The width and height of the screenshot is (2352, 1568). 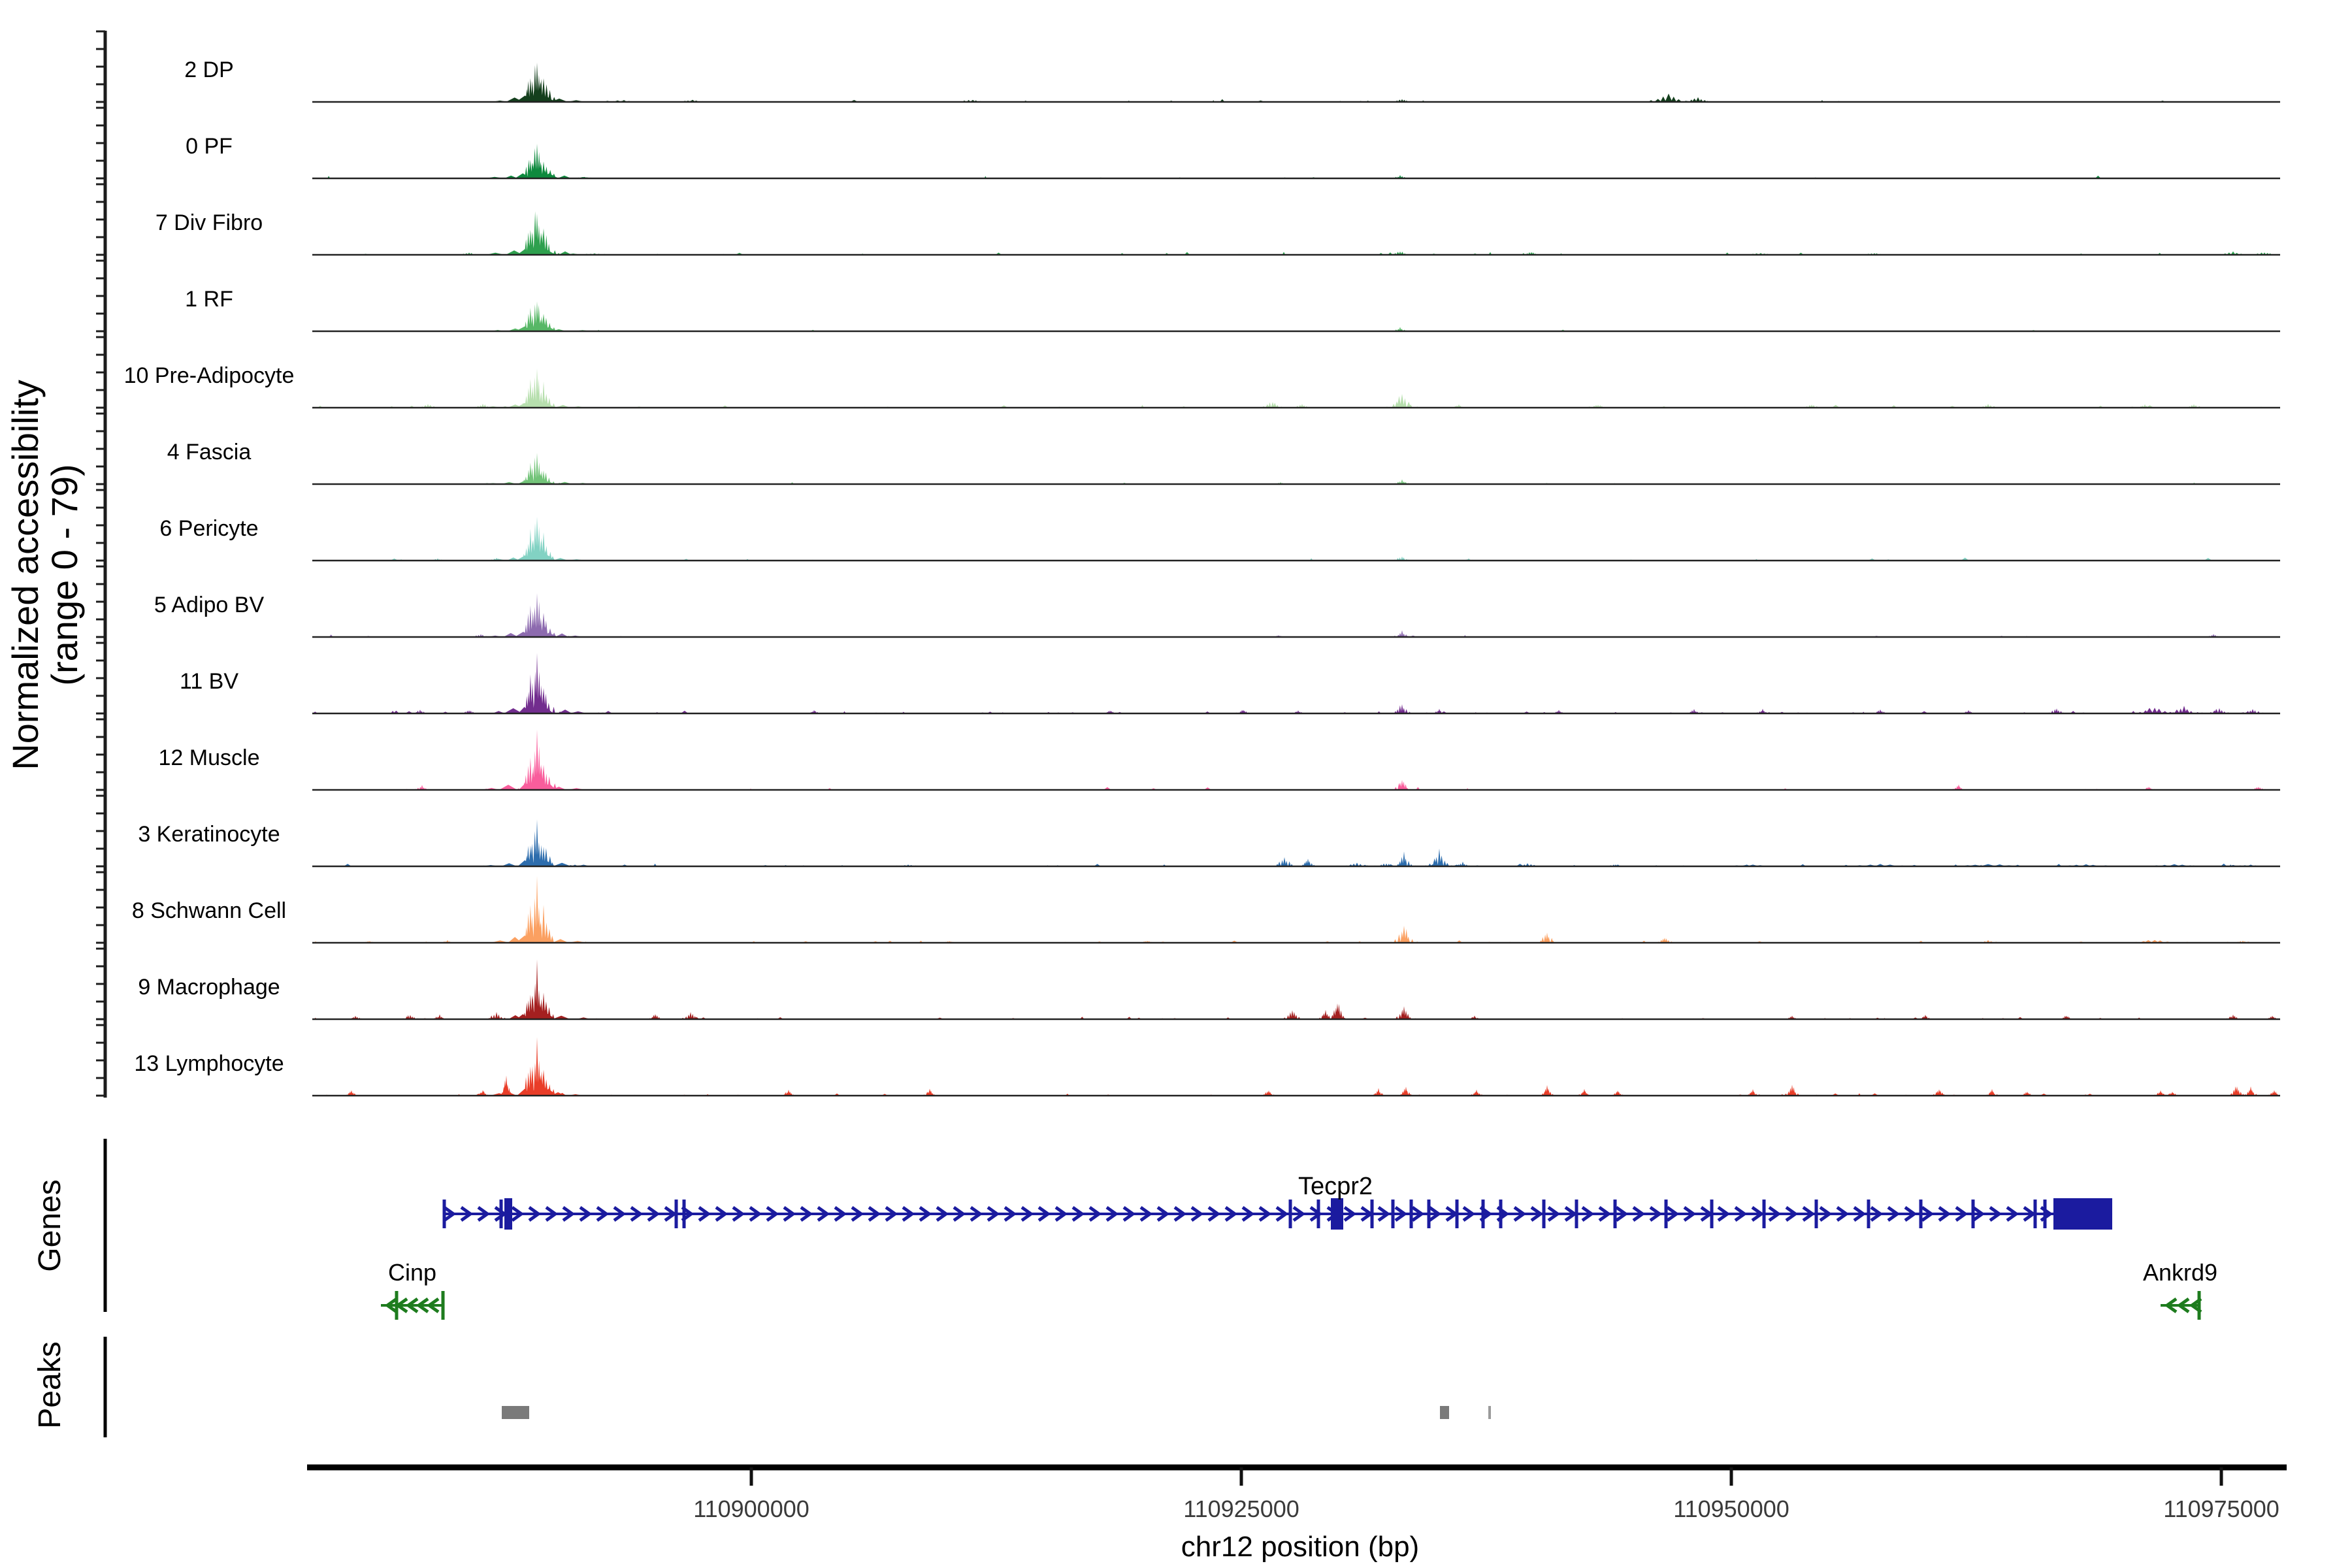 What do you see at coordinates (1296, 388) in the screenshot?
I see `track-signal-10-pre-adipocyte` at bounding box center [1296, 388].